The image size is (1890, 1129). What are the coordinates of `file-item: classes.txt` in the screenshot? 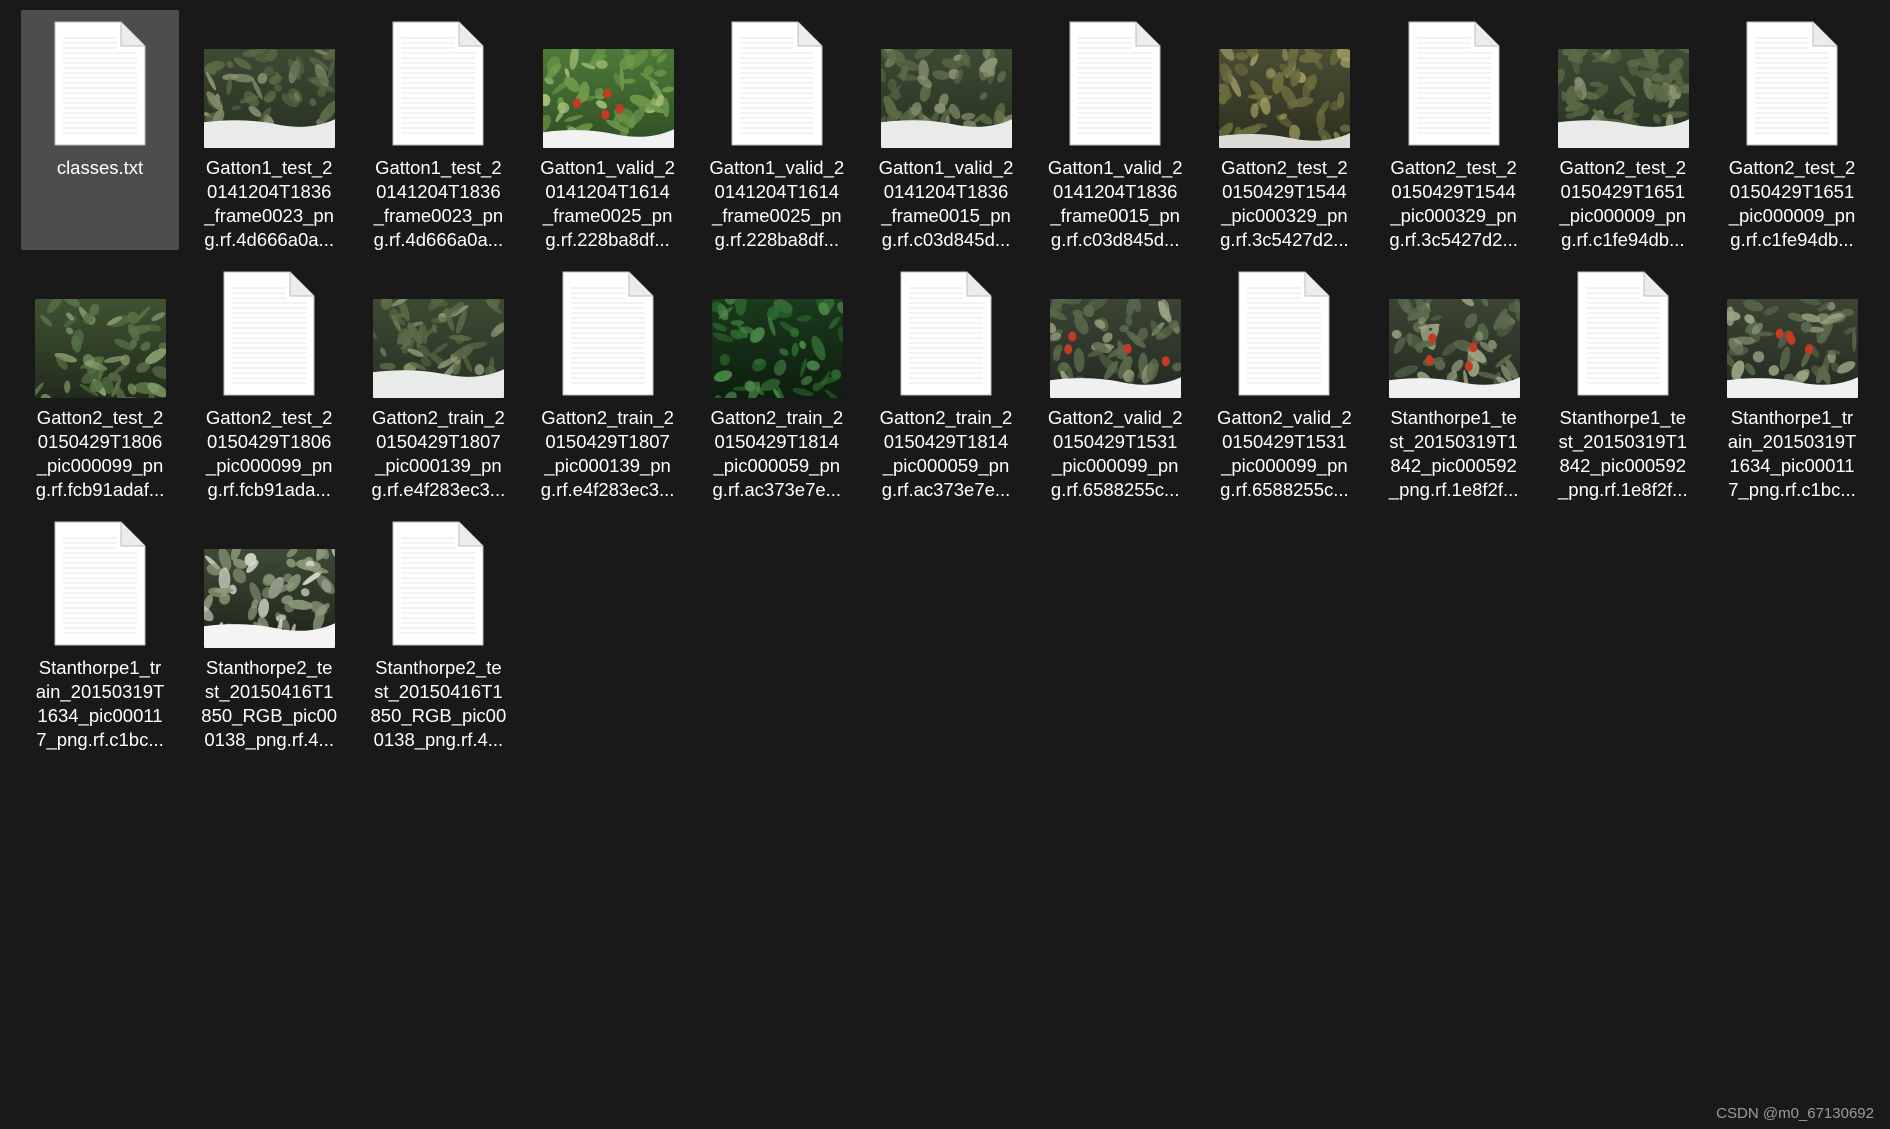 It's located at (100, 130).